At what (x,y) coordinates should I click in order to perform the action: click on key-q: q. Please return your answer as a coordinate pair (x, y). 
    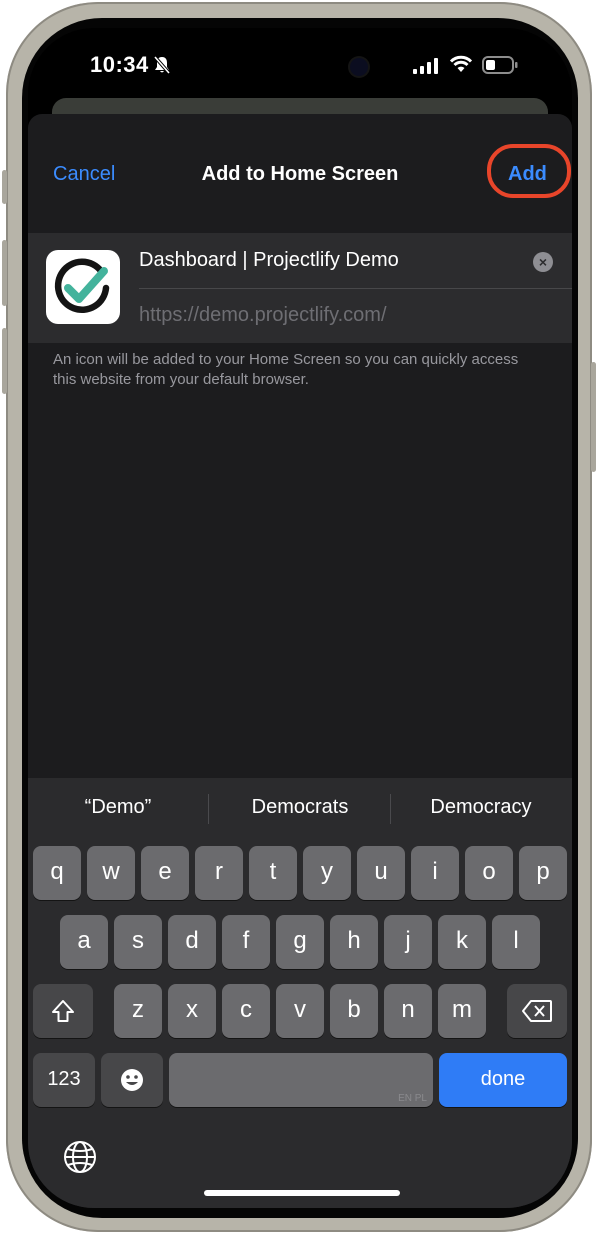
    Looking at the image, I should click on (57, 873).